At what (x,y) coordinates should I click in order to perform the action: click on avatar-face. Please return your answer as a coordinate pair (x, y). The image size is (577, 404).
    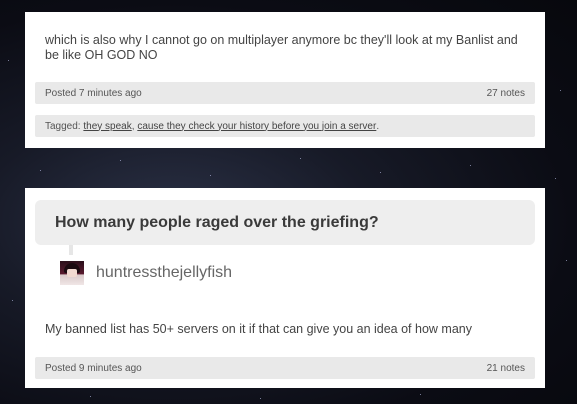
    Looking at the image, I should click on (72, 273).